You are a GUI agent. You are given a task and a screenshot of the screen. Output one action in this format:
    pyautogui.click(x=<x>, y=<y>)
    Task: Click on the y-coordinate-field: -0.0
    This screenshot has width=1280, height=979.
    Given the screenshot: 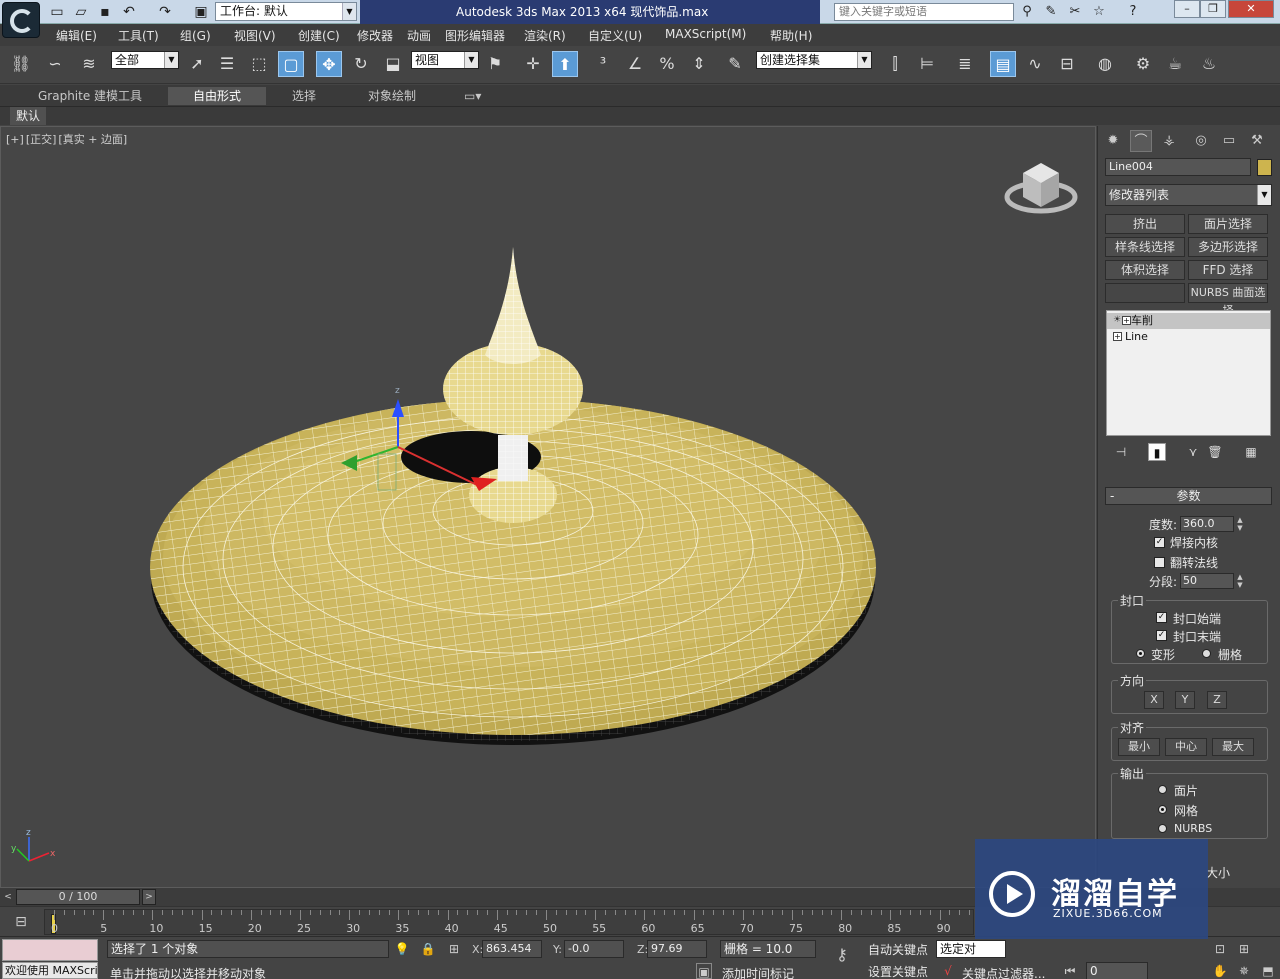 What is the action you would take?
    pyautogui.click(x=594, y=949)
    